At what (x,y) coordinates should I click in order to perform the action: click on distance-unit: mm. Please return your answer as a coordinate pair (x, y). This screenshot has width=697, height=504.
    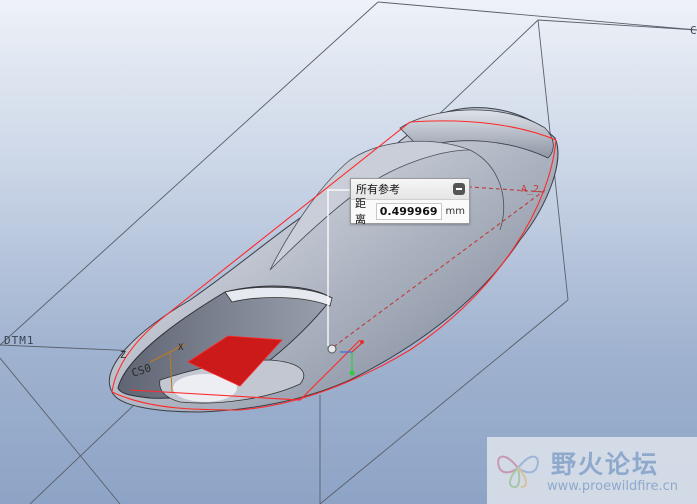
    Looking at the image, I should click on (455, 211).